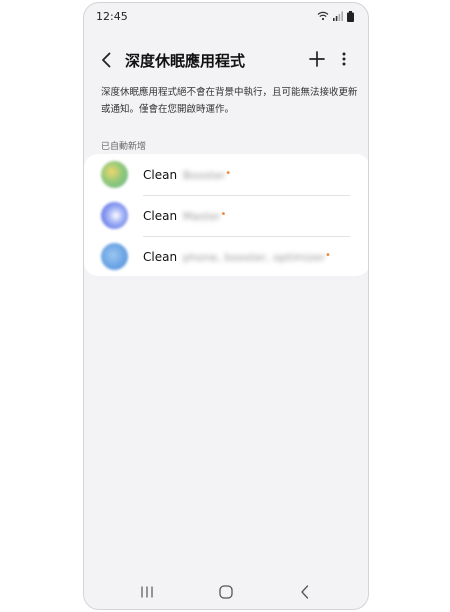  I want to click on app-name: Clean Booster•, so click(187, 175).